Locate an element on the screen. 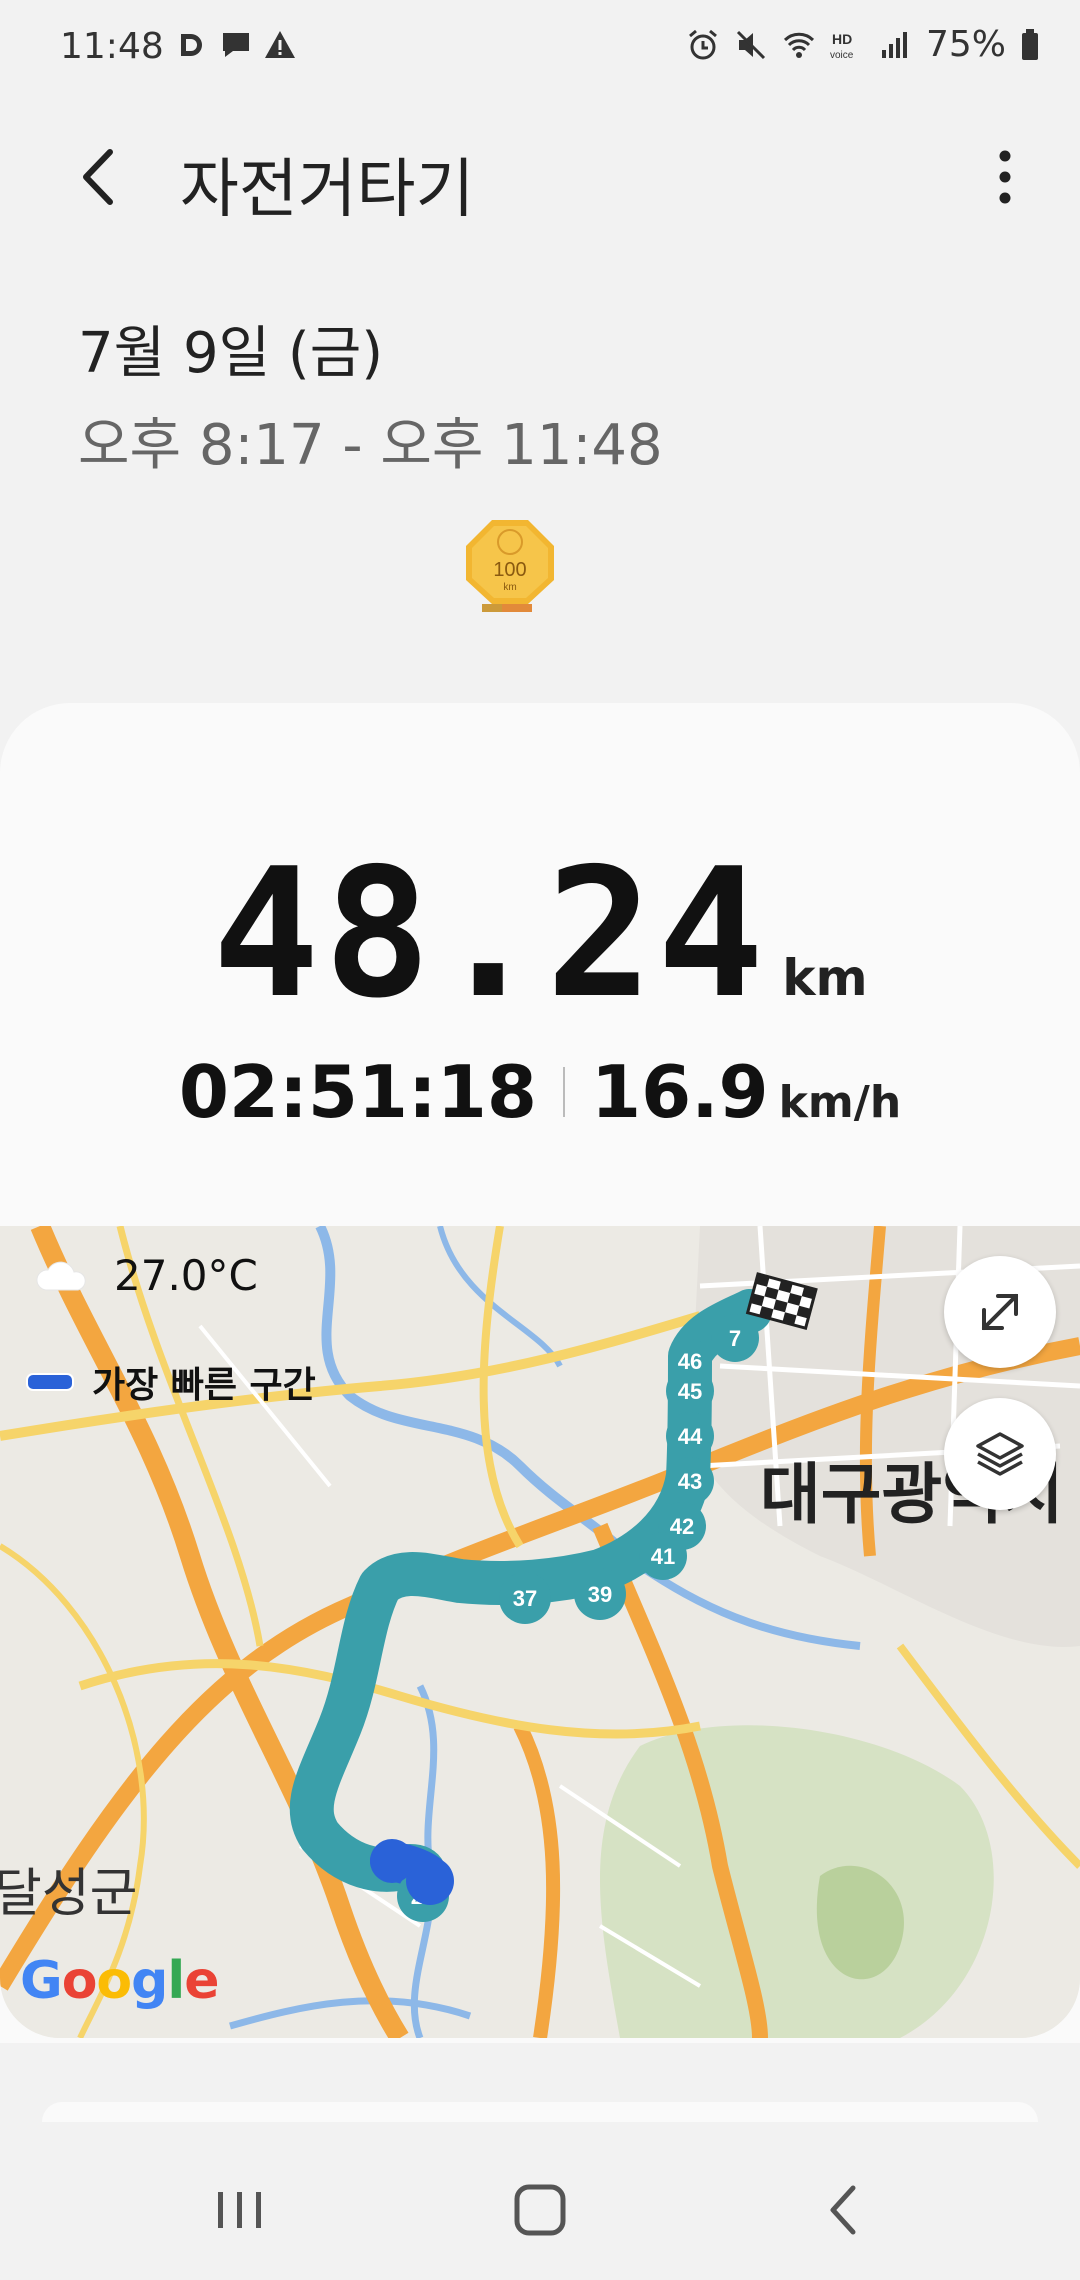 The height and width of the screenshot is (2280, 1080). svg-text: 41 is located at coordinates (663, 1556).